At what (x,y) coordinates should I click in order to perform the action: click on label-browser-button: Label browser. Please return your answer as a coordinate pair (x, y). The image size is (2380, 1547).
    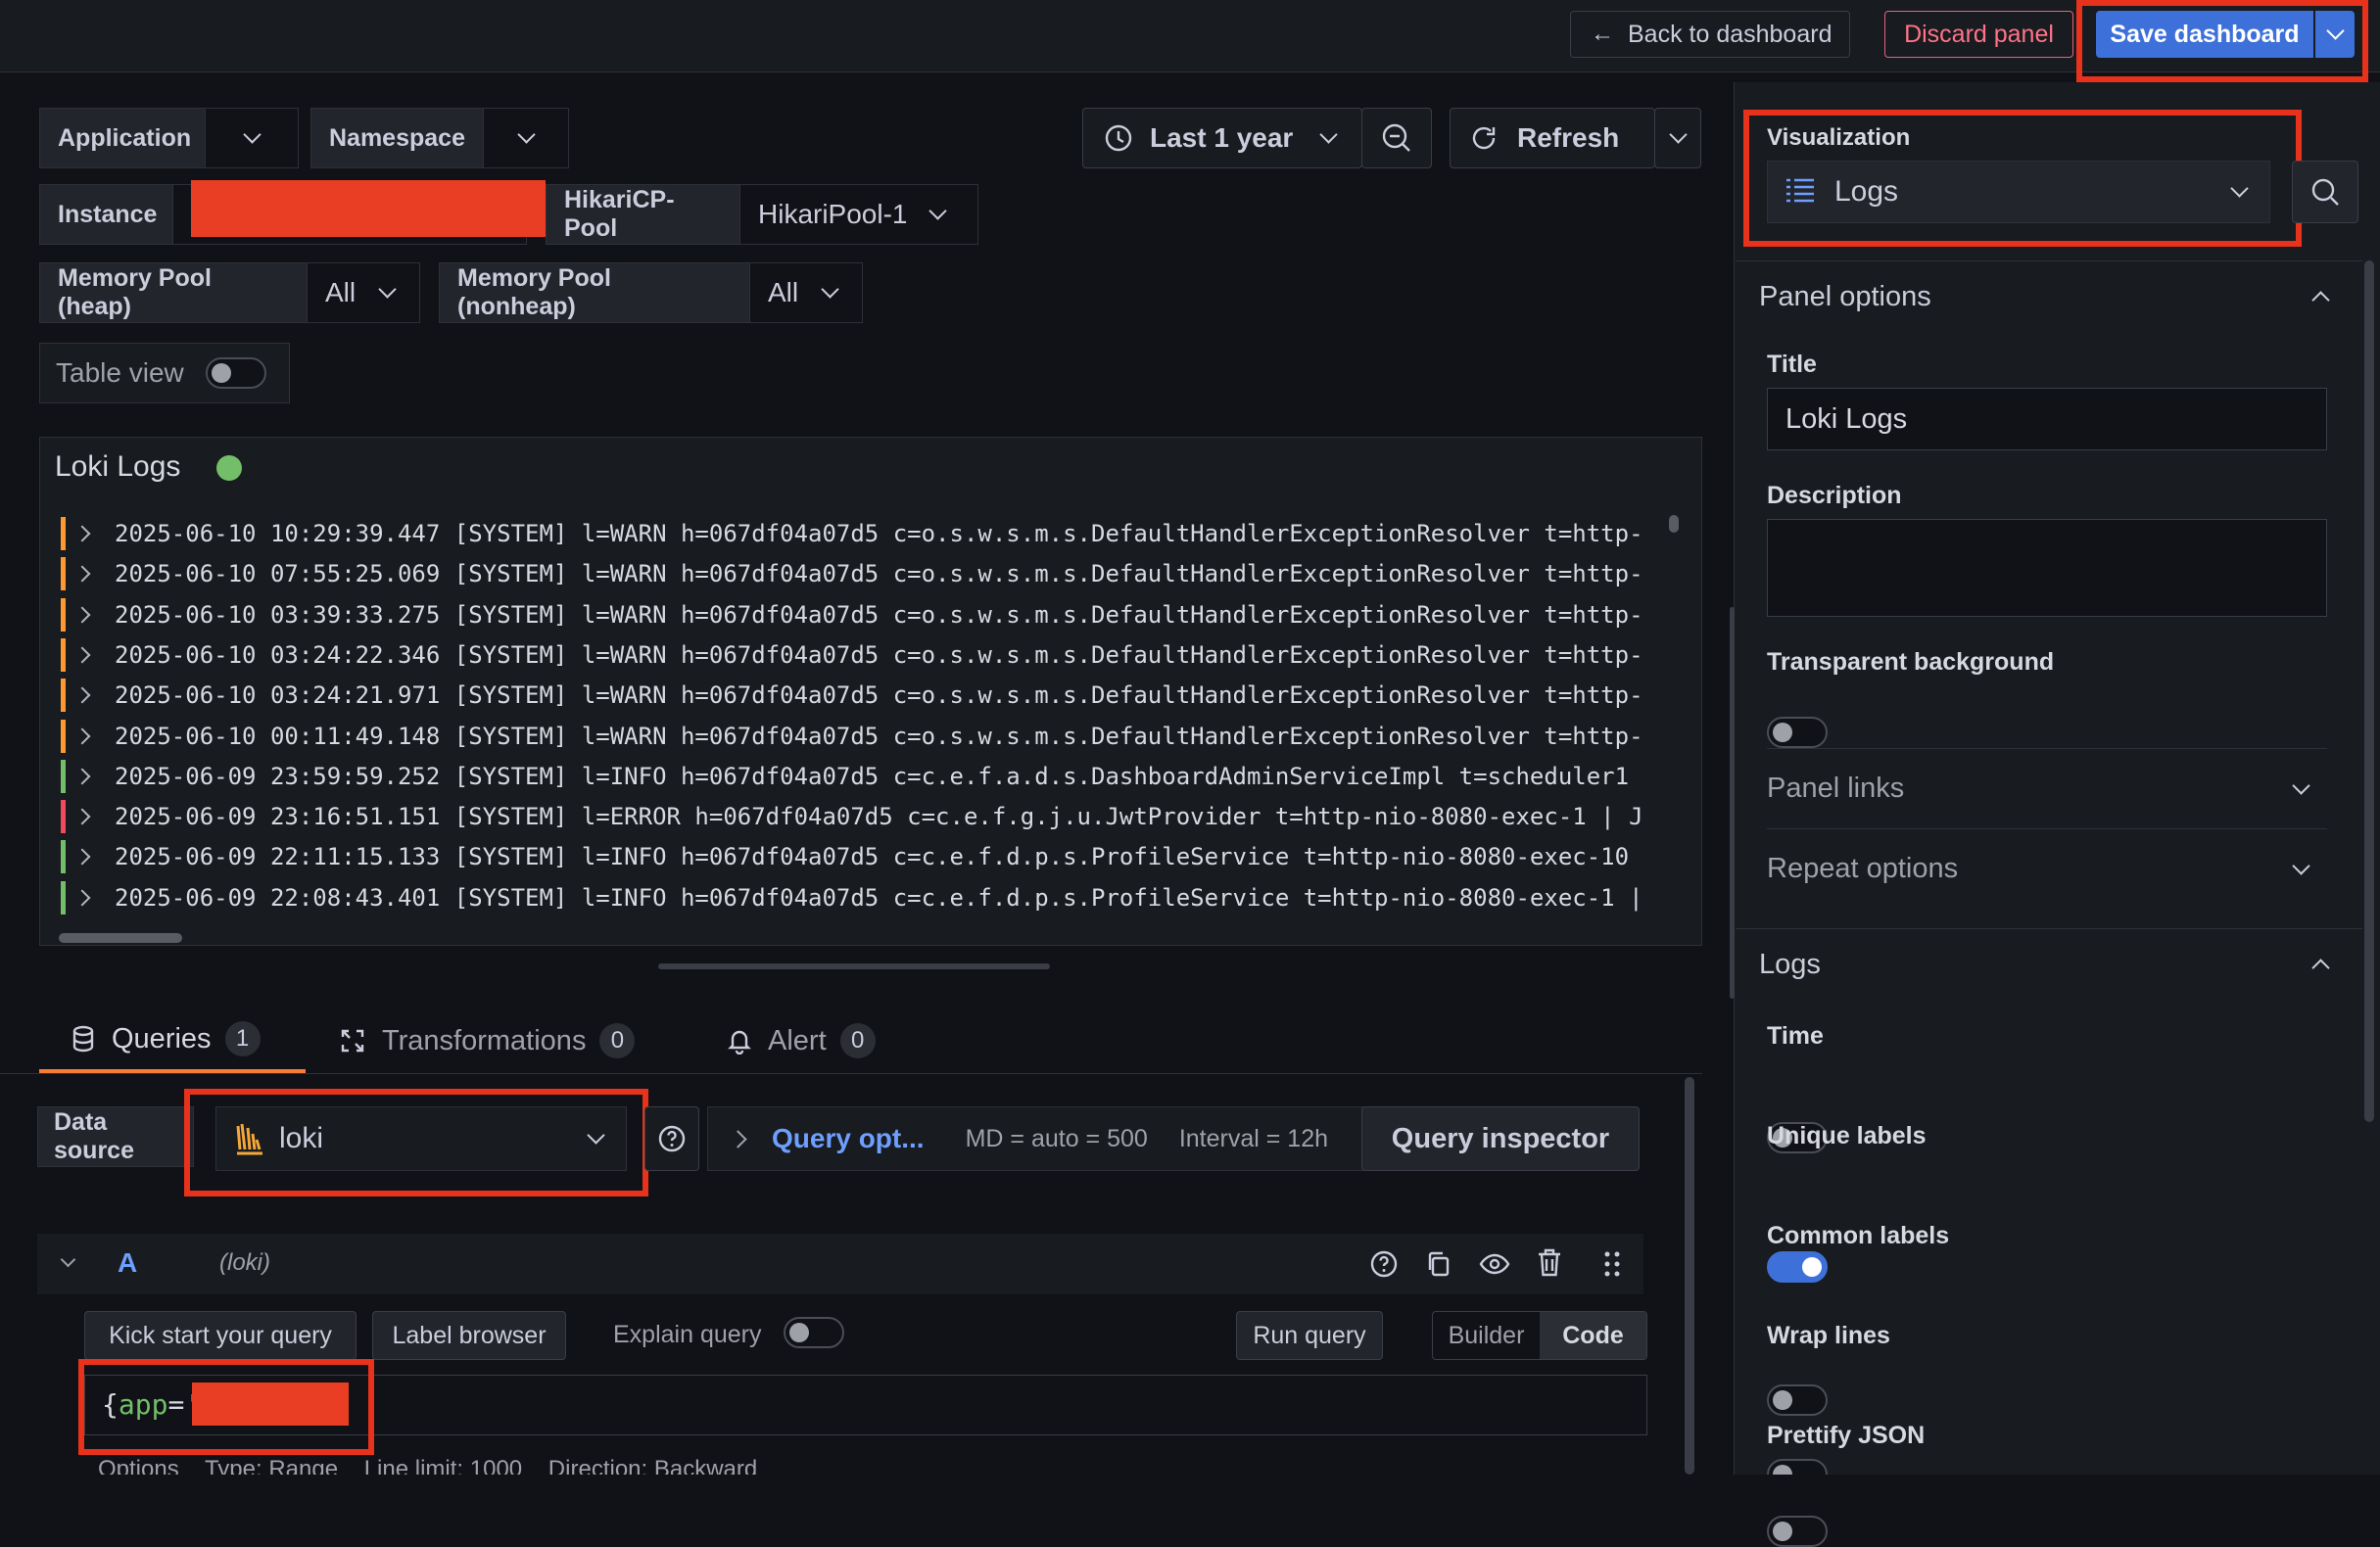
    Looking at the image, I should click on (469, 1335).